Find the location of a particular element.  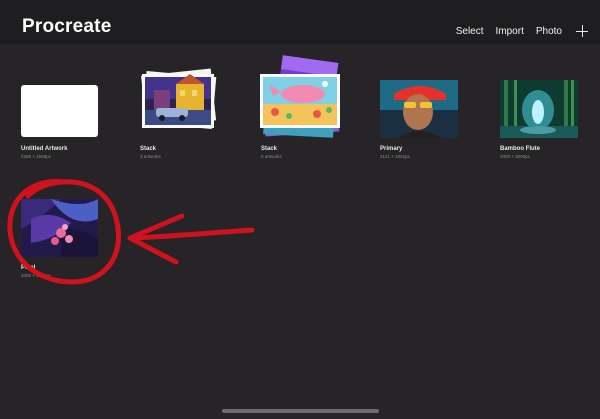

annotation-overlay is located at coordinates (131, 232).